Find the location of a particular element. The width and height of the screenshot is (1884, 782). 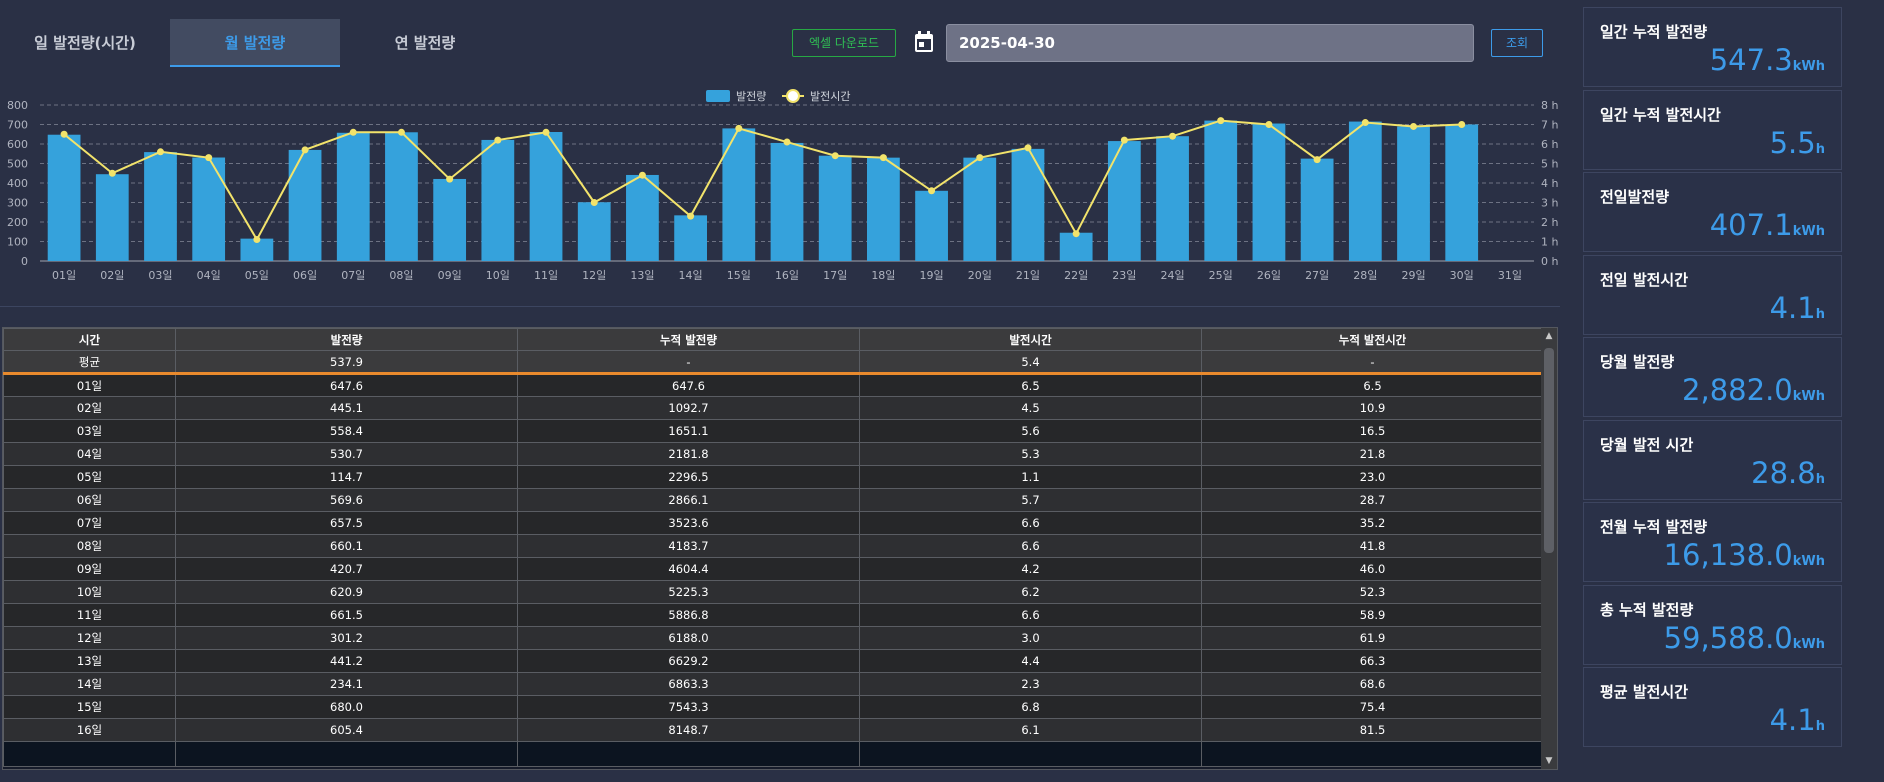

cell-cumulative-hours: 21.8 is located at coordinates (1372, 454).